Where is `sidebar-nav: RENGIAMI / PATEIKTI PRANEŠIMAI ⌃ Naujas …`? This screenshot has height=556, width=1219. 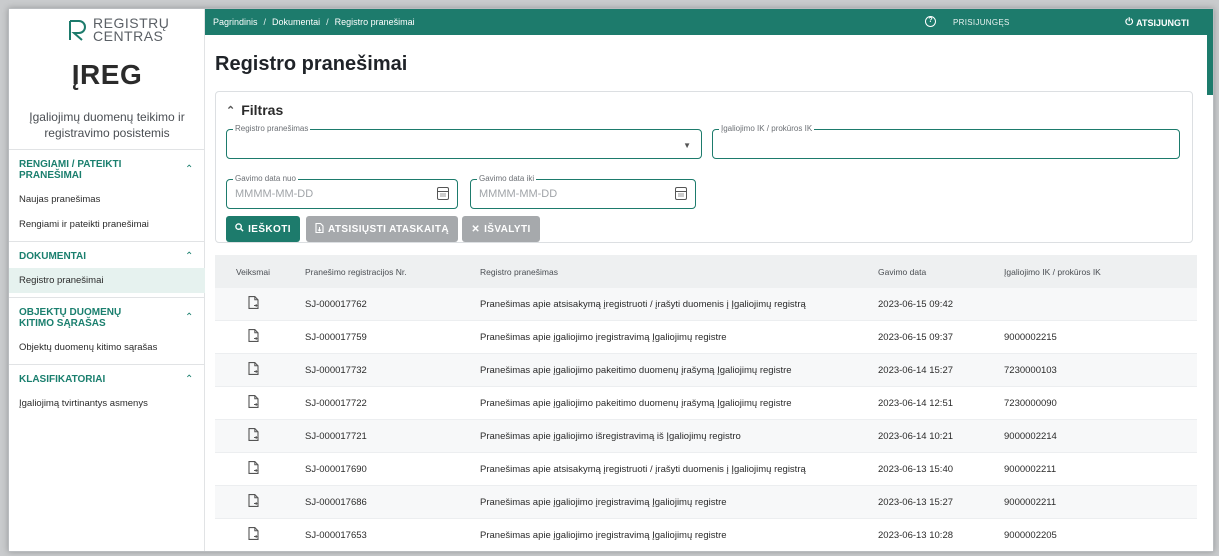 sidebar-nav: RENGIAMI / PATEIKTI PRANEŠIMAI ⌃ Naujas … is located at coordinates (107, 284).